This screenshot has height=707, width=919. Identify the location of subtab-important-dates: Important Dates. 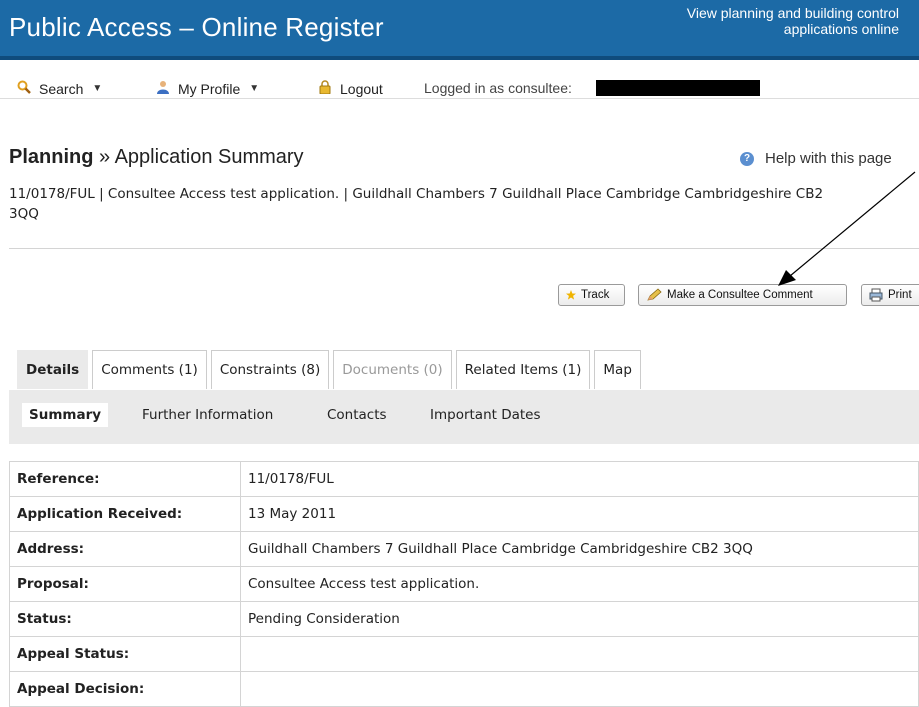
(485, 415).